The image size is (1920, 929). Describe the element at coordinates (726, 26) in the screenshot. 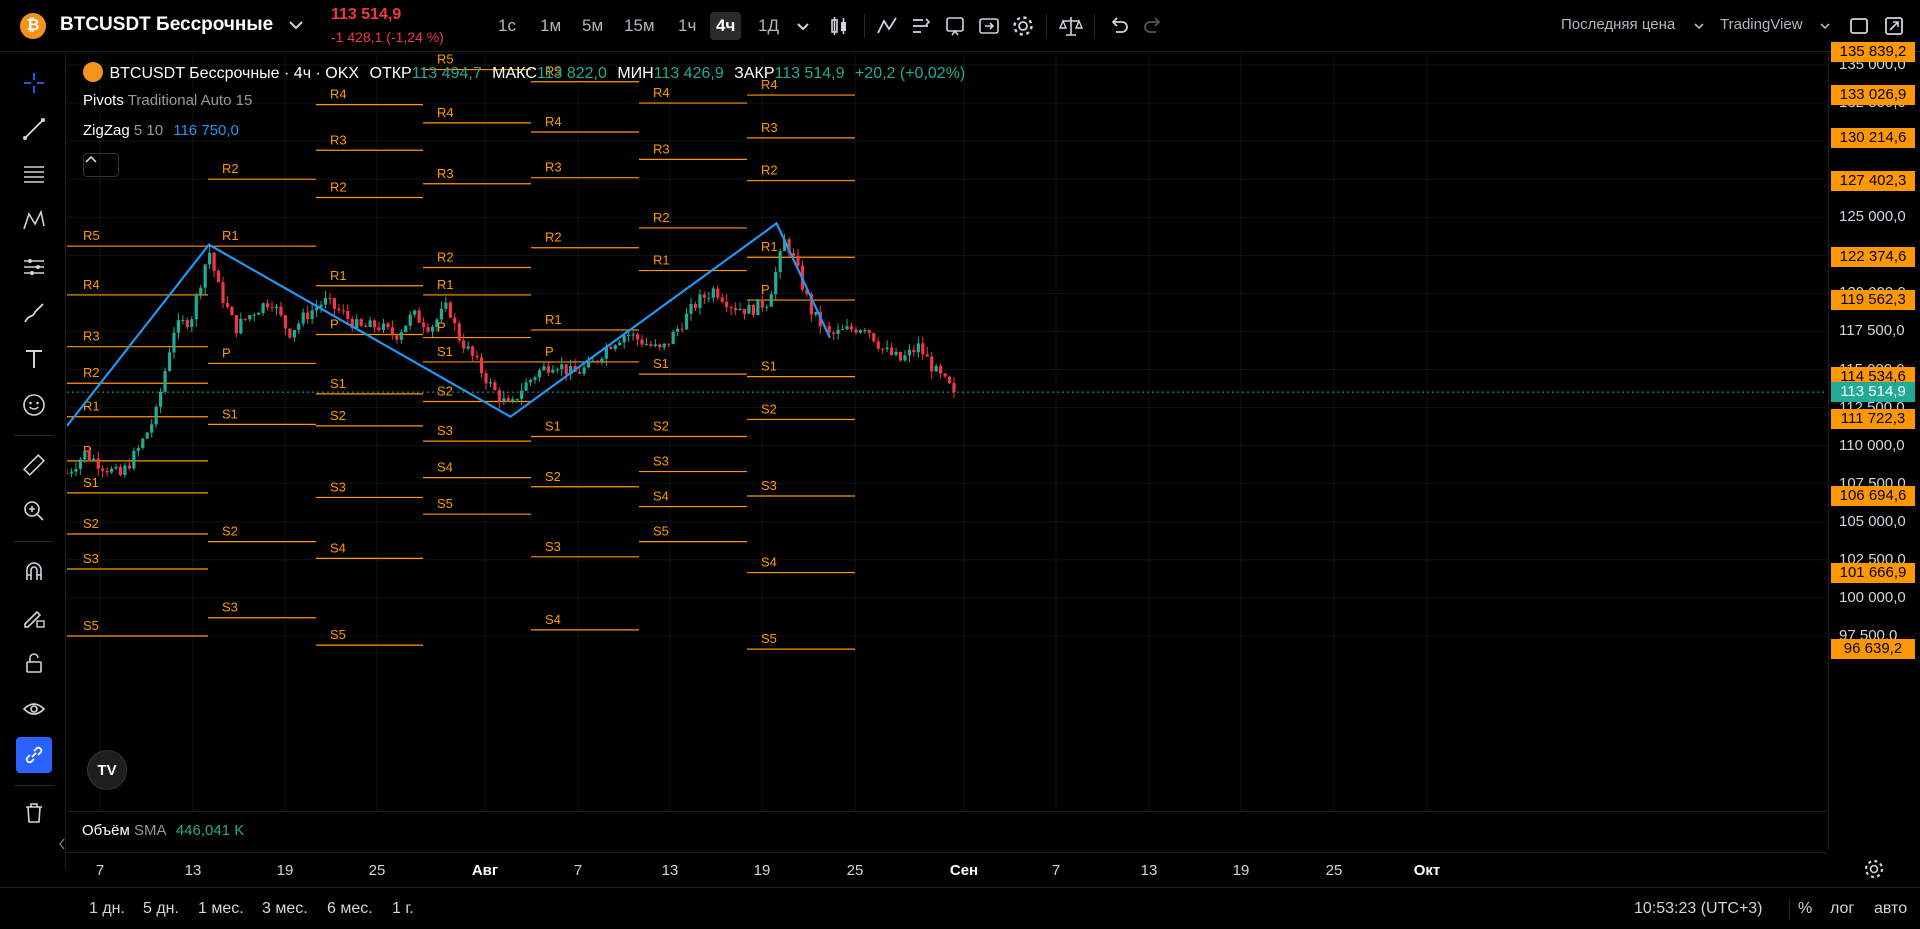

I see `timeframe-4h: 4ч` at that location.